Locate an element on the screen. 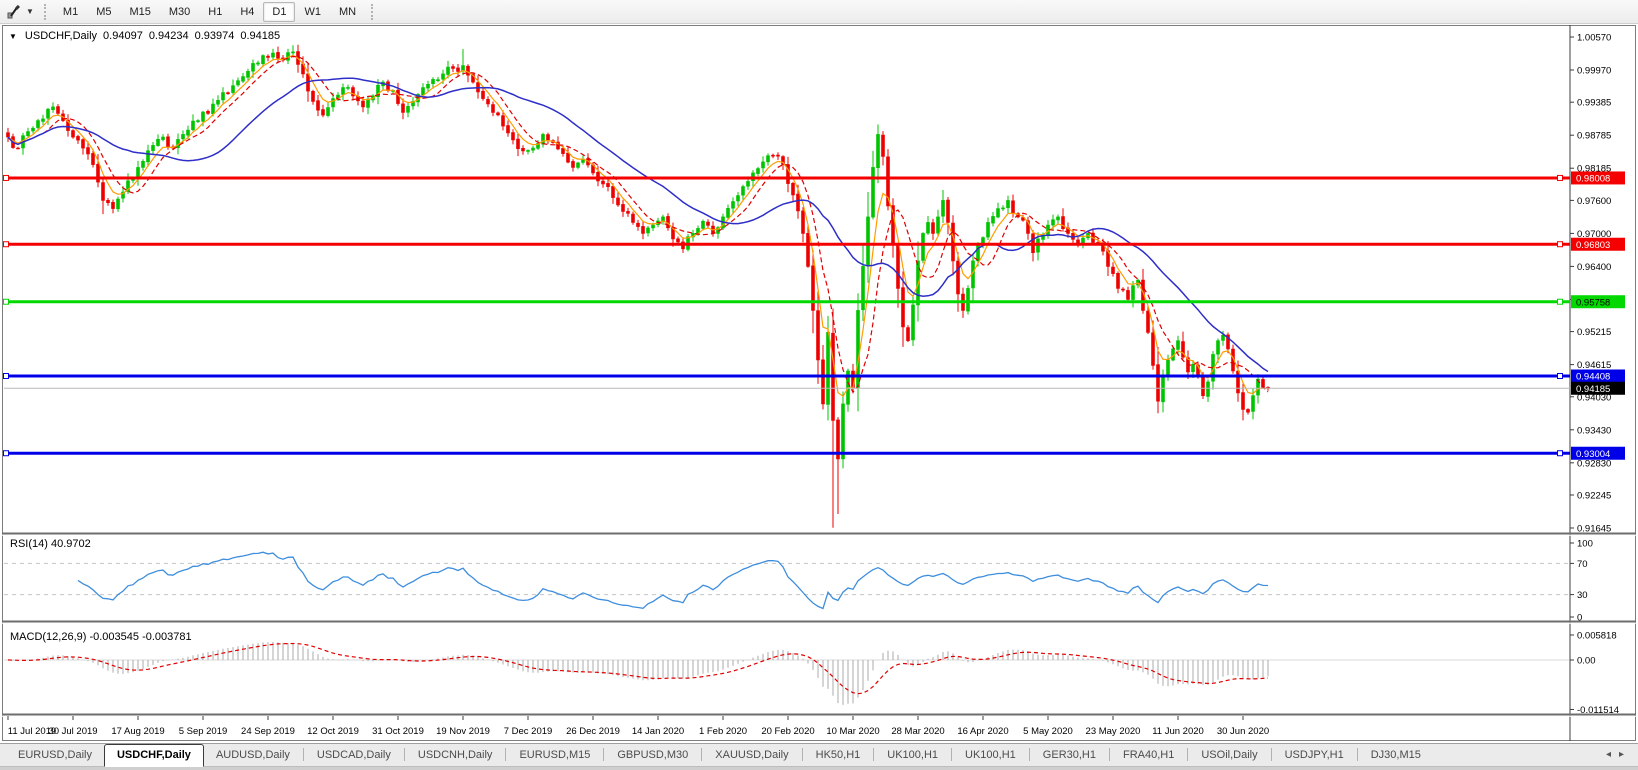 This screenshot has height=770, width=1638. svg-text: 0.92830 is located at coordinates (1594, 463).